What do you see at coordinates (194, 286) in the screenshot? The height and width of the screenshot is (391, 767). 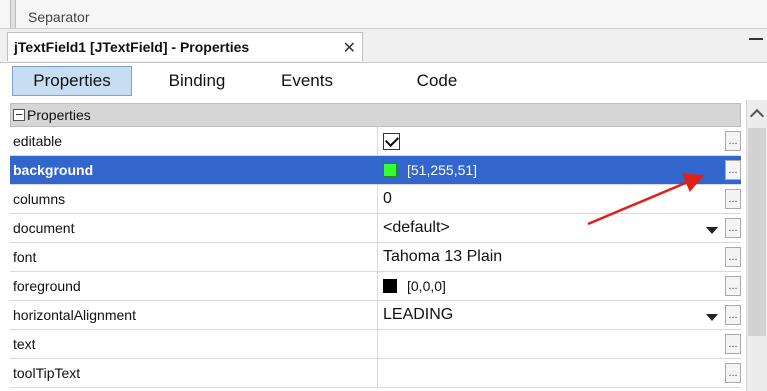 I see `property-name: foreground` at bounding box center [194, 286].